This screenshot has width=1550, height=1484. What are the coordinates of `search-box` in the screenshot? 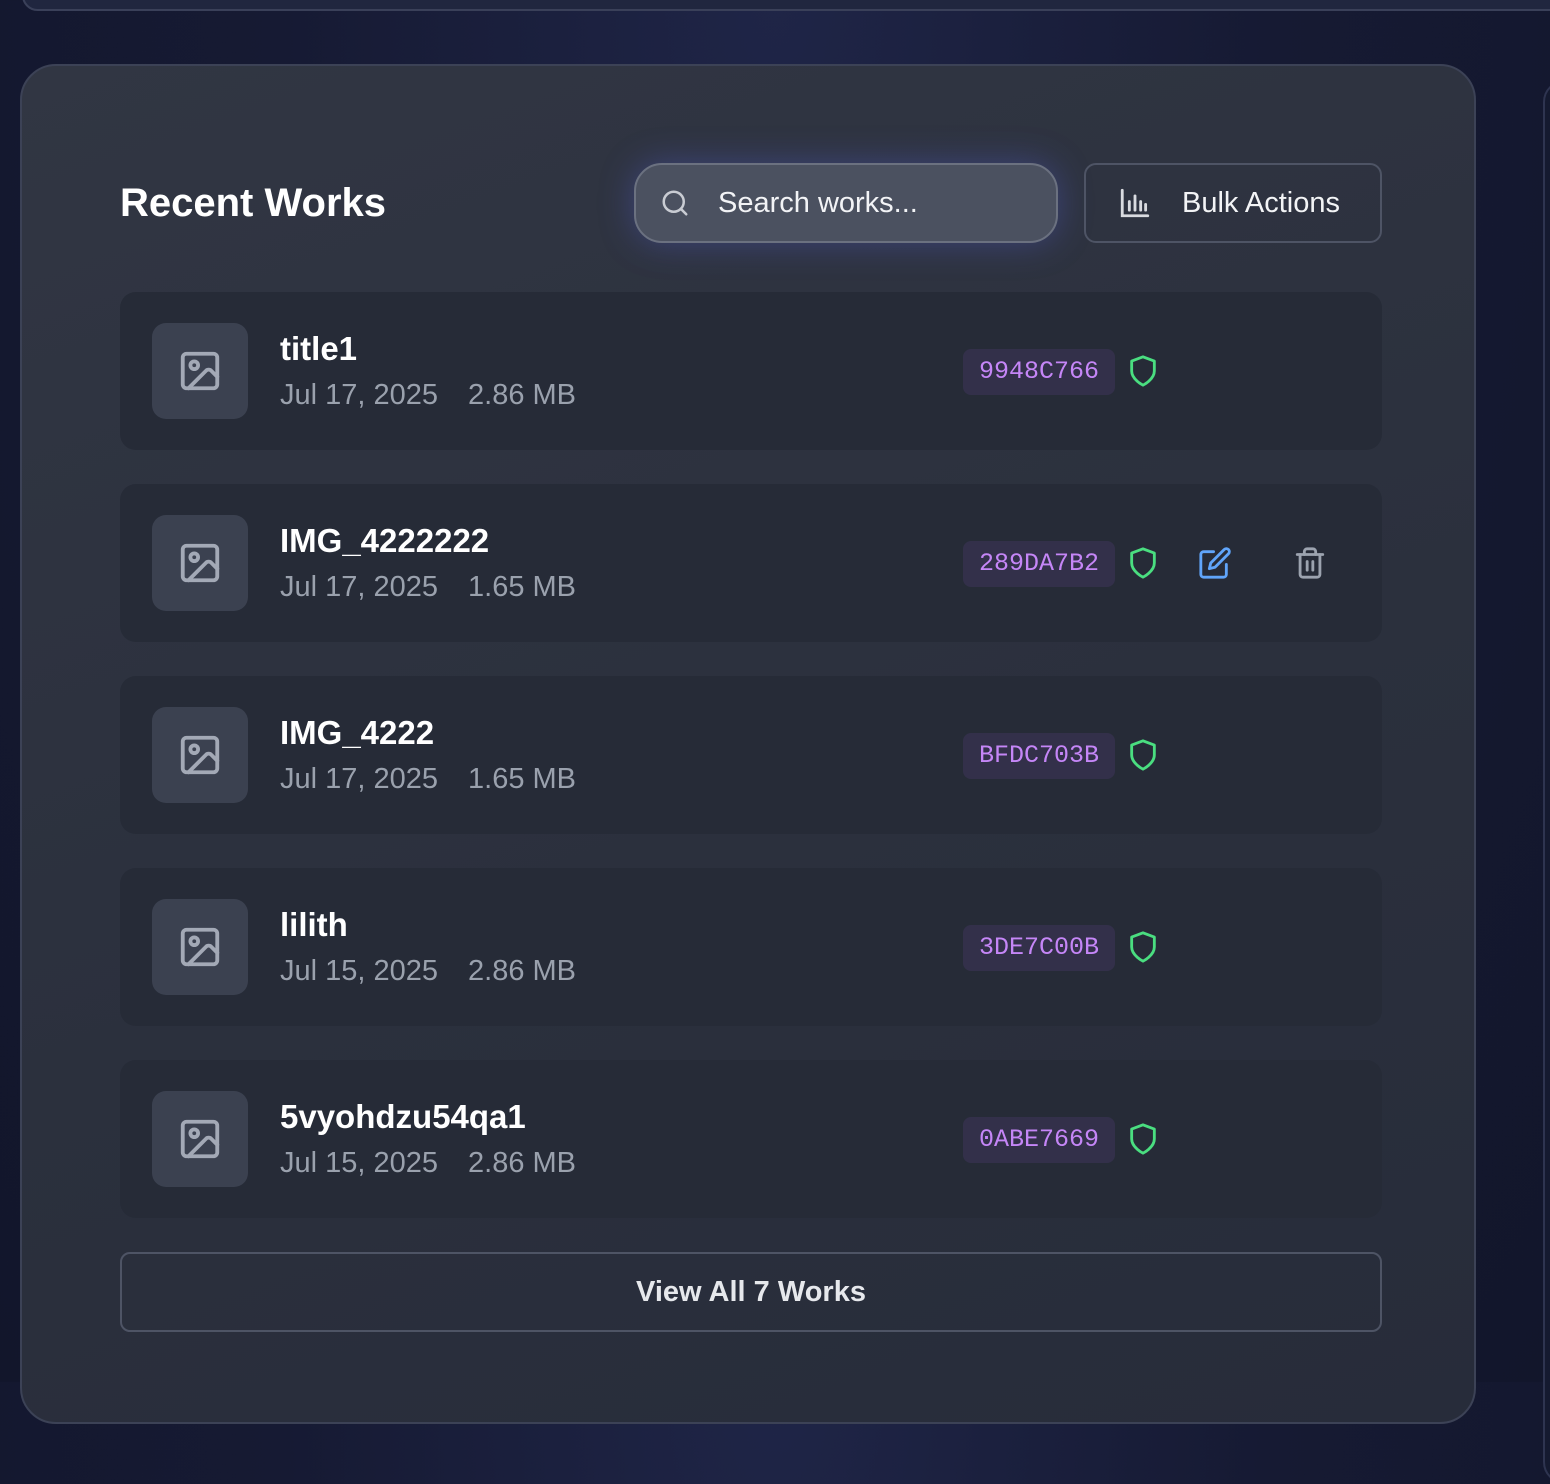 It's located at (846, 203).